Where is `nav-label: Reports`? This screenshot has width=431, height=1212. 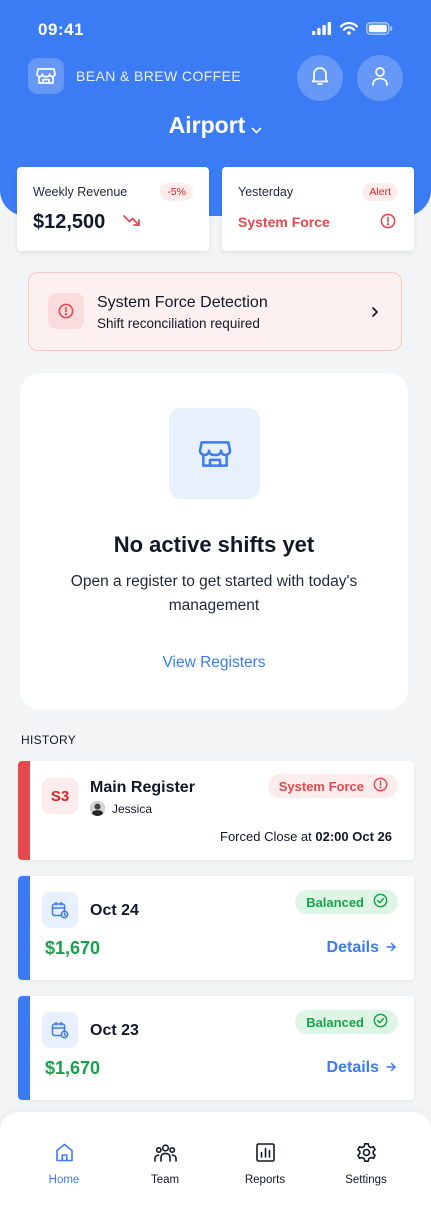
nav-label: Reports is located at coordinates (265, 1180).